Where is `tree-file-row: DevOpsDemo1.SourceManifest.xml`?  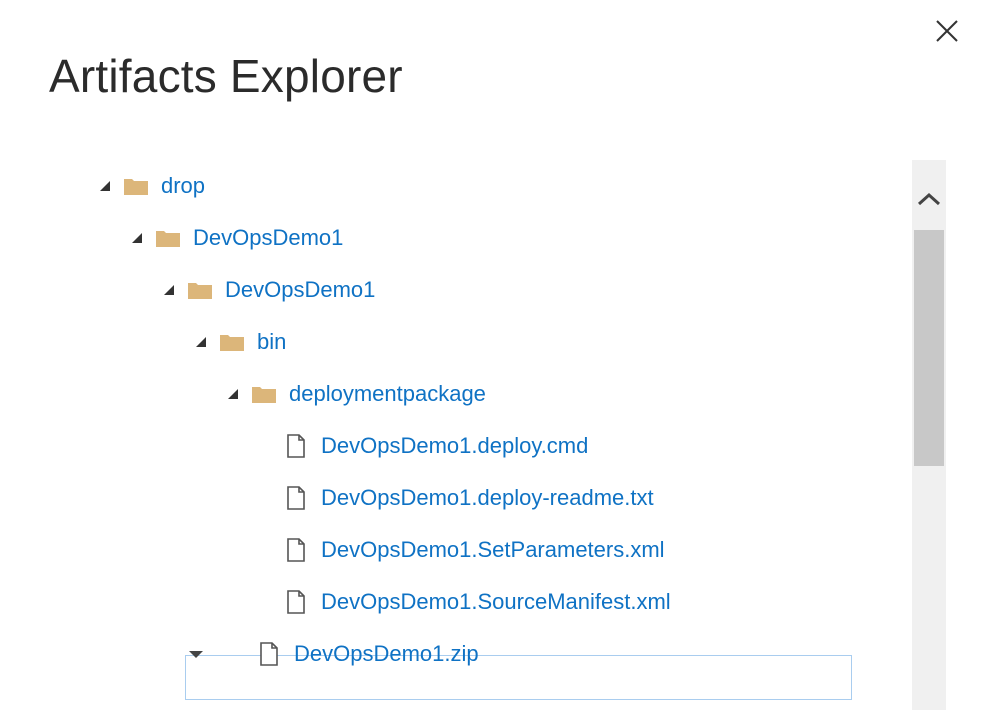 tree-file-row: DevOpsDemo1.SourceManifest.xml is located at coordinates (486, 602).